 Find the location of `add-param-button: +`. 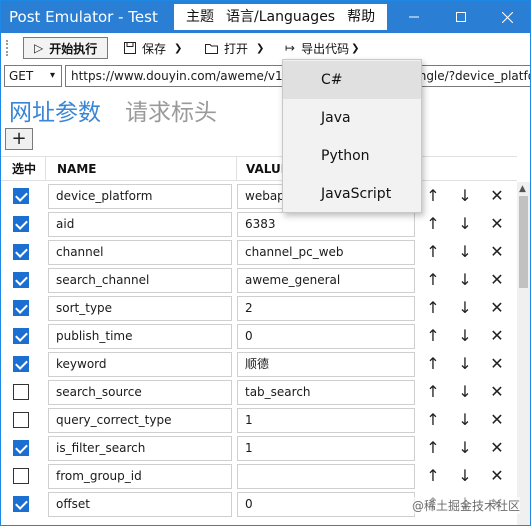

add-param-button: + is located at coordinates (19, 139).